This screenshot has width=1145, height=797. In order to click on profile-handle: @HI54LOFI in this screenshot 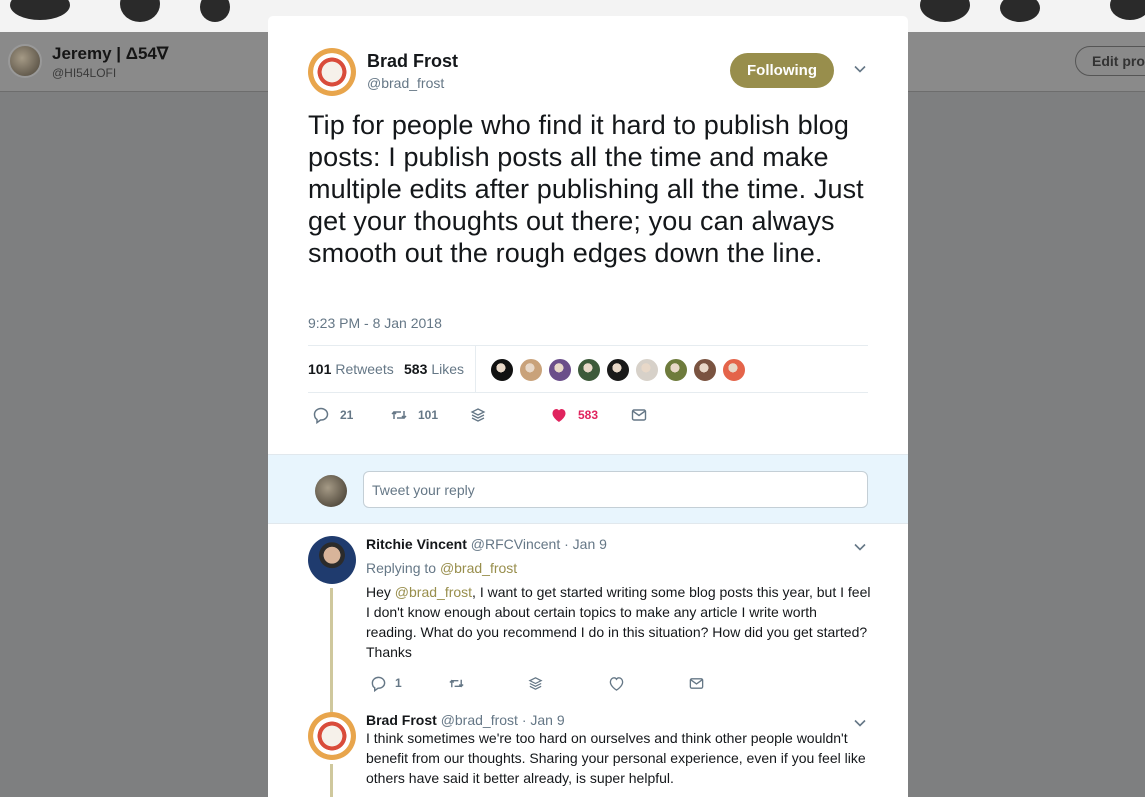, I will do `click(84, 73)`.